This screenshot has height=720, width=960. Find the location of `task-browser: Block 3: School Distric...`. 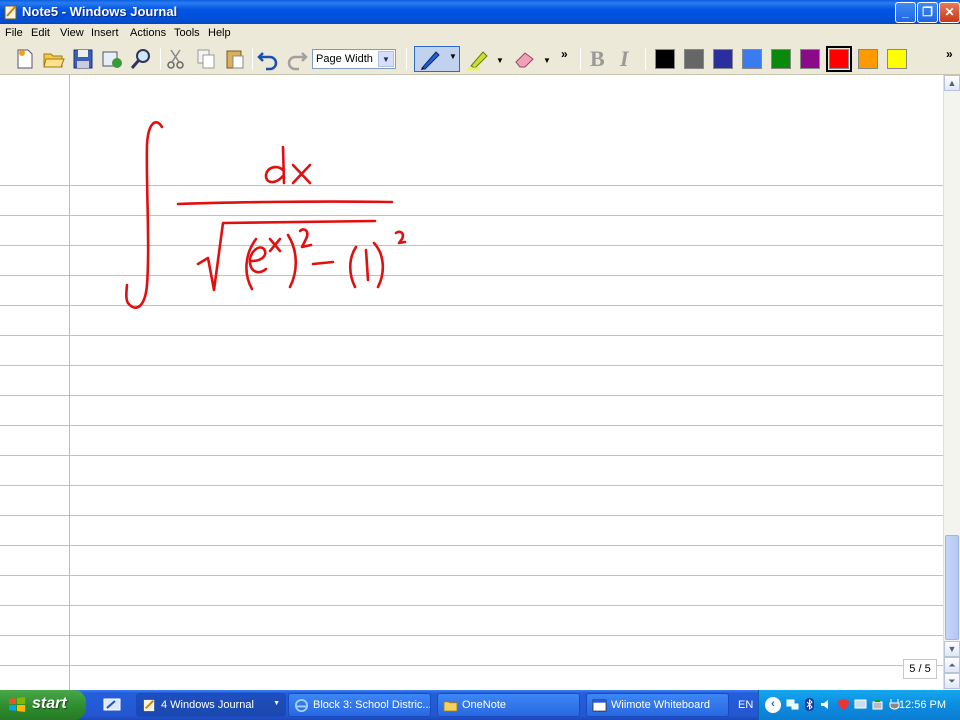

task-browser: Block 3: School Distric... is located at coordinates (359, 705).